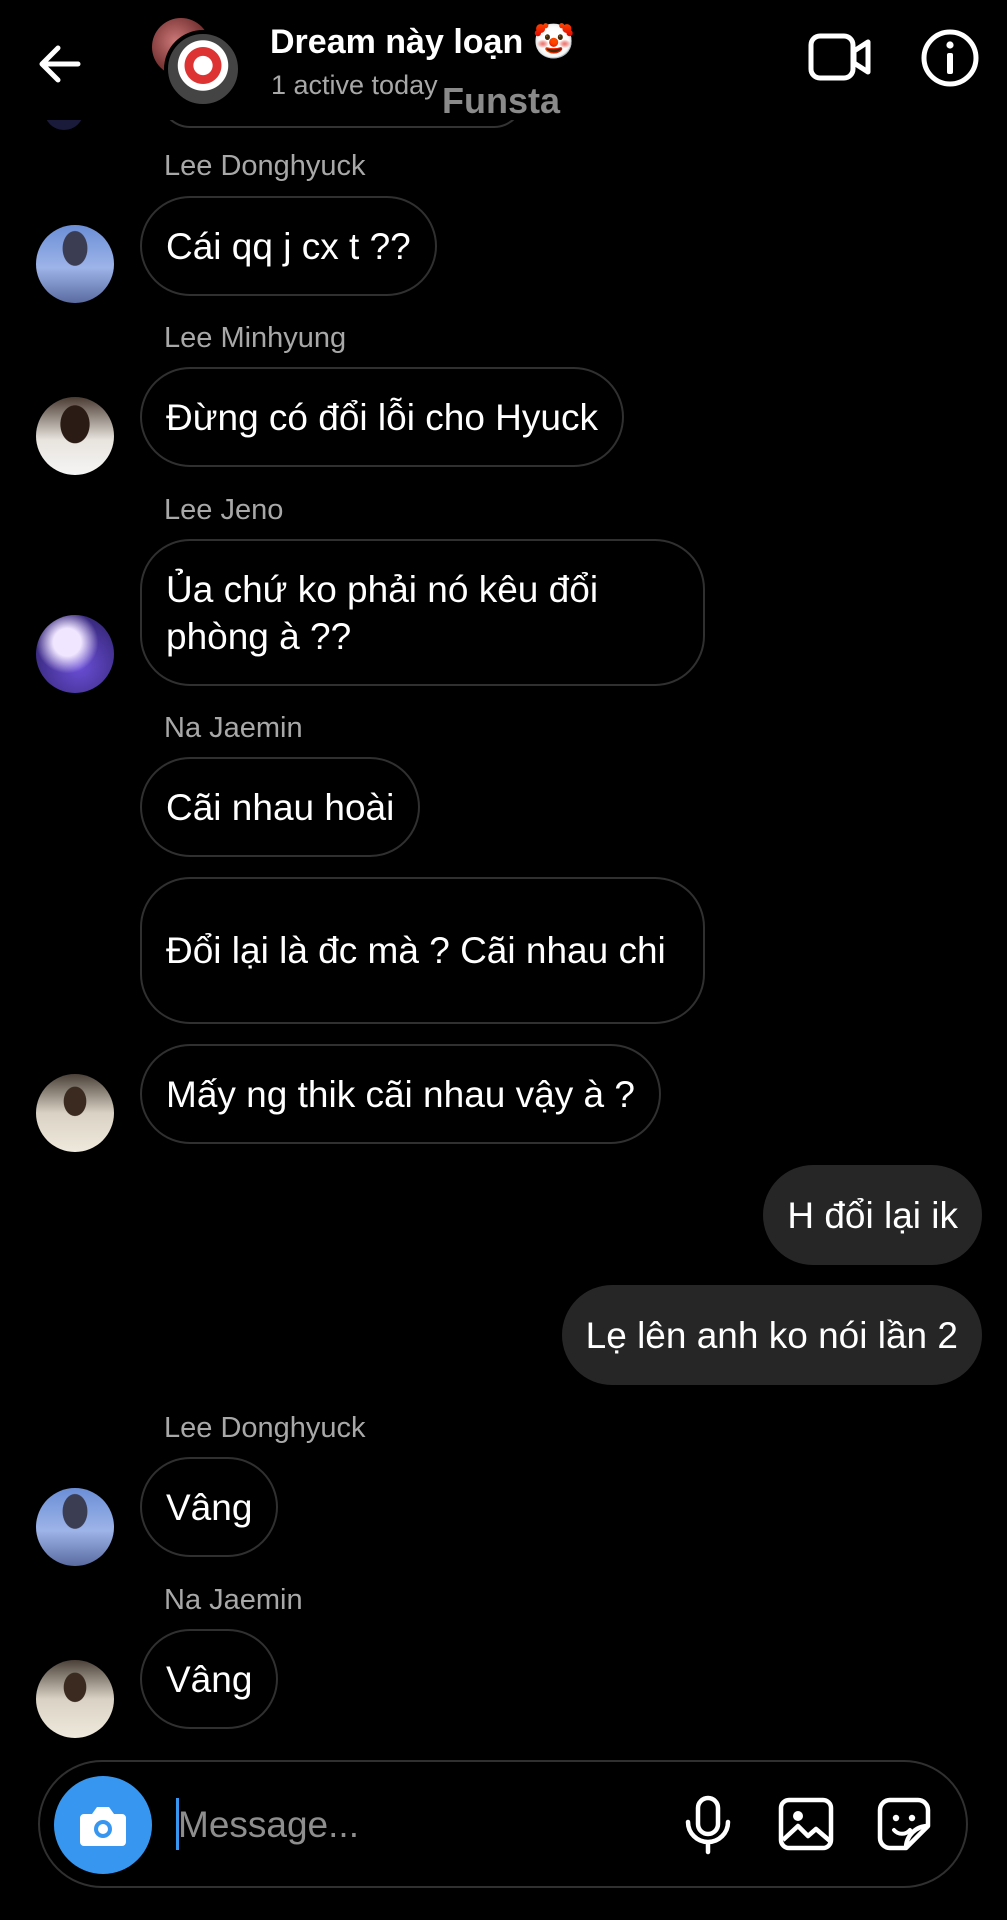  I want to click on outgoing-message-bubble: Lẹ lên anh ko nói lần 2, so click(771, 1335).